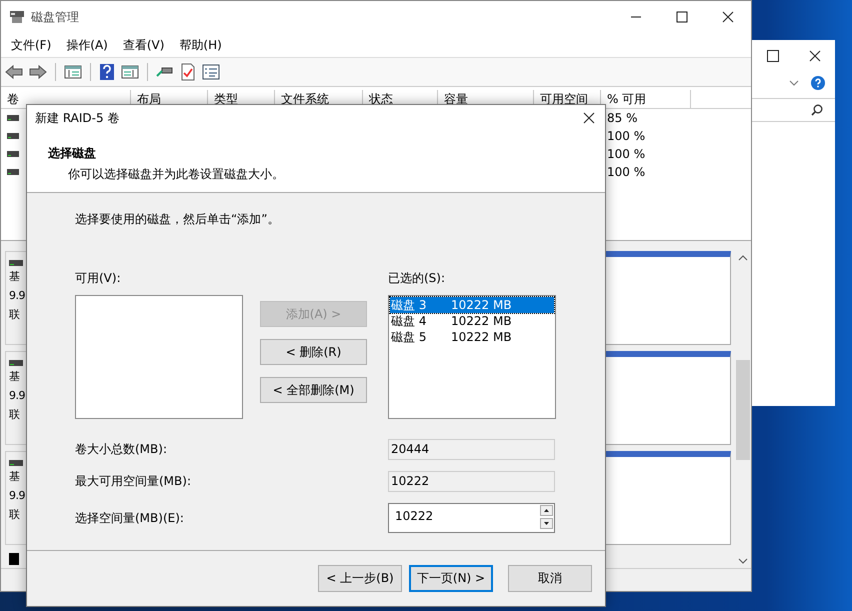  Describe the element at coordinates (98, 278) in the screenshot. I see `list-label: 可用(V):` at that location.